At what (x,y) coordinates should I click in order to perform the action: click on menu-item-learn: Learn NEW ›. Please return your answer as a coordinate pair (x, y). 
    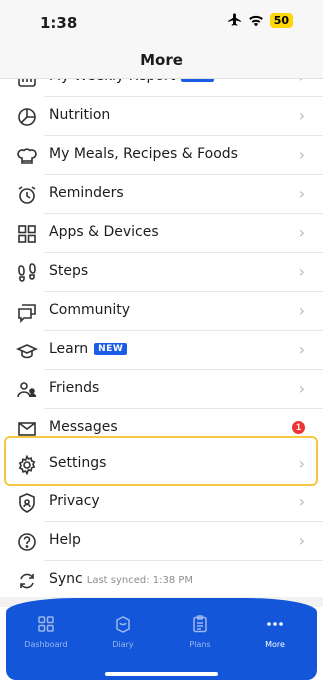
    Looking at the image, I should click on (161, 350).